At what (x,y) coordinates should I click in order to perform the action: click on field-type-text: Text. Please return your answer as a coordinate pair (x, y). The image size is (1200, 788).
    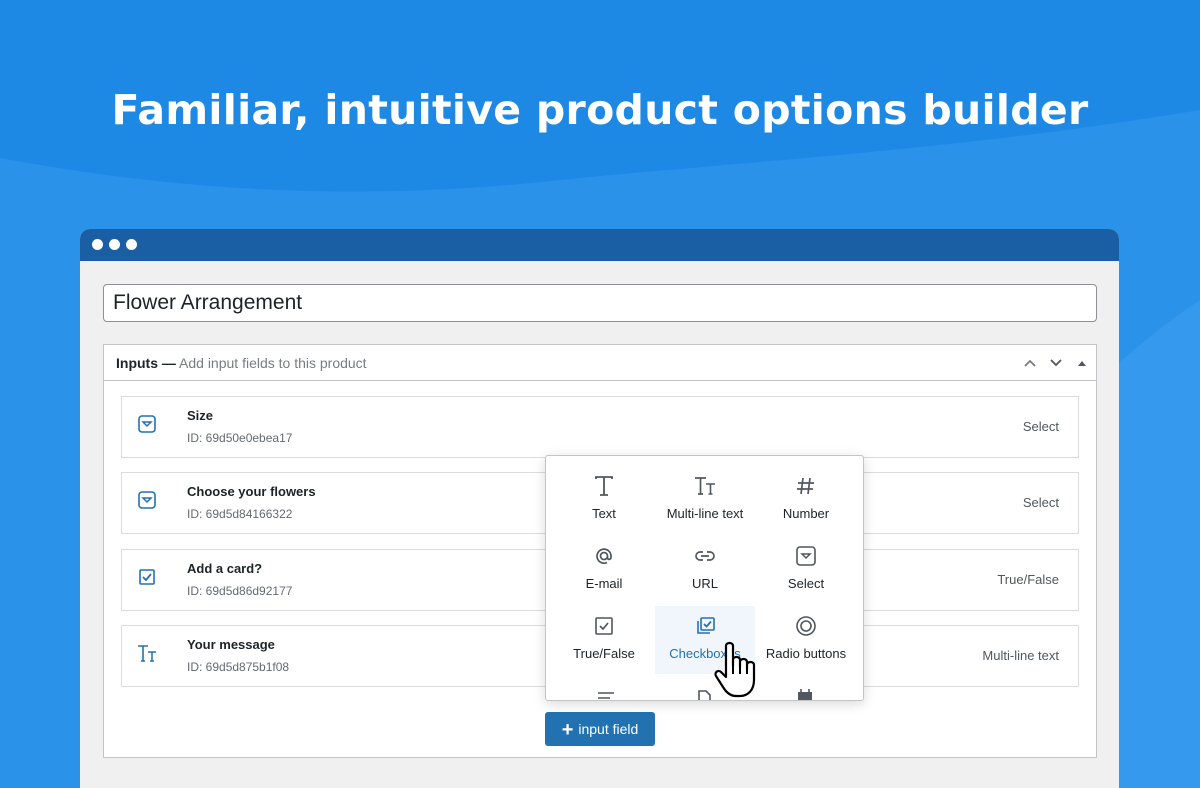
    Looking at the image, I should click on (604, 508).